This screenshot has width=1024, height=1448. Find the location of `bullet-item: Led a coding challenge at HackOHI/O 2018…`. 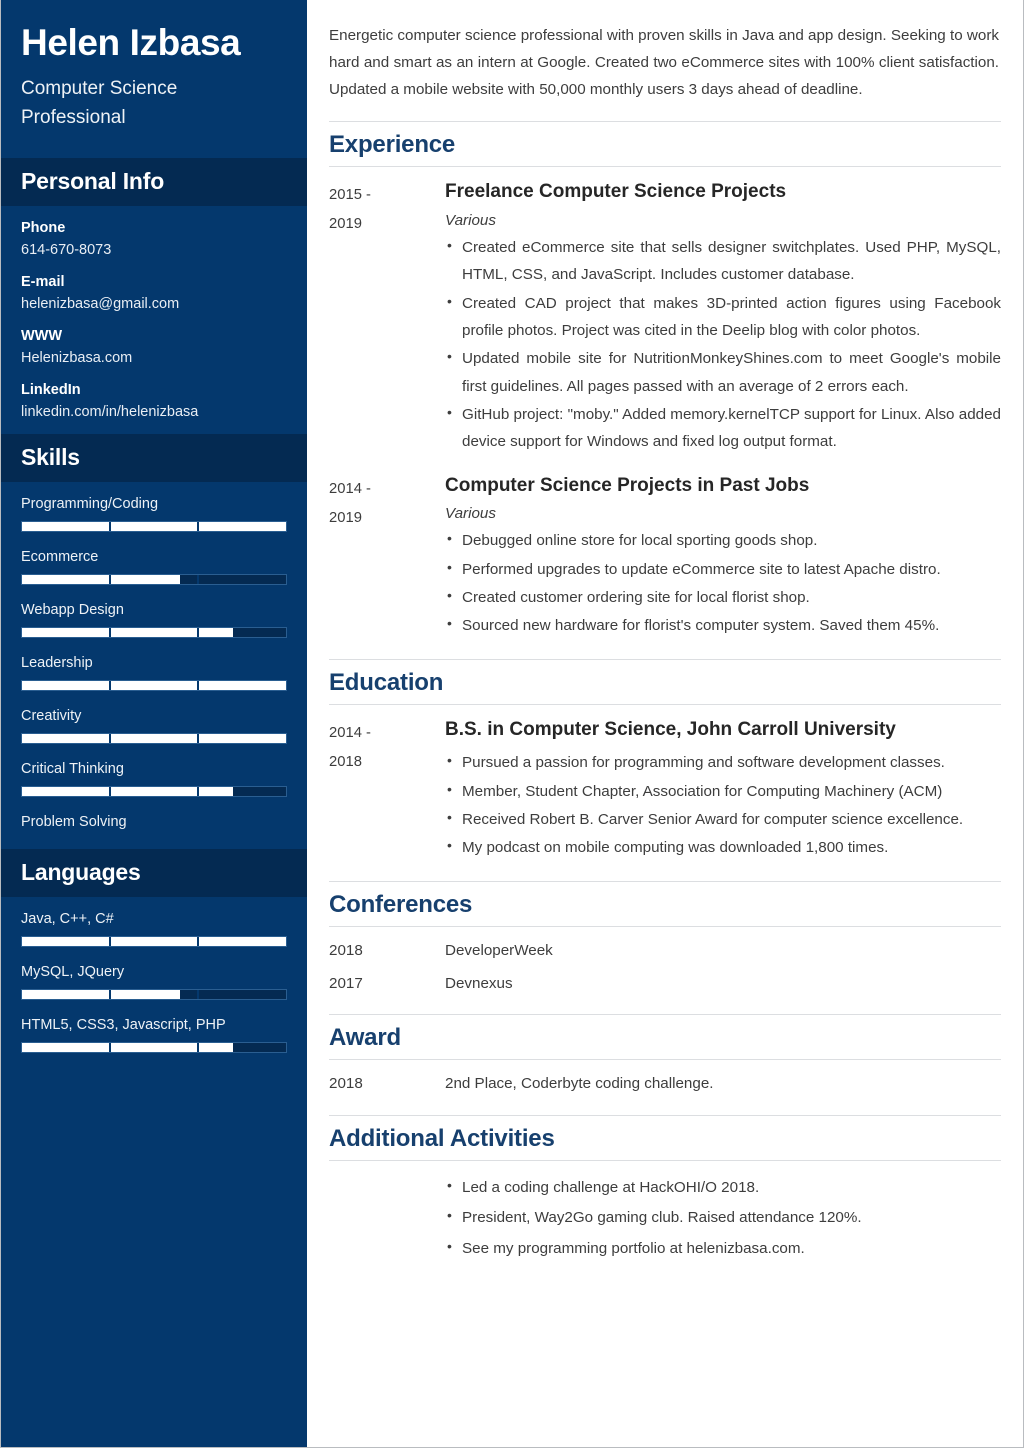

bullet-item: Led a coding challenge at HackOHI/O 2018… is located at coordinates (723, 1187).